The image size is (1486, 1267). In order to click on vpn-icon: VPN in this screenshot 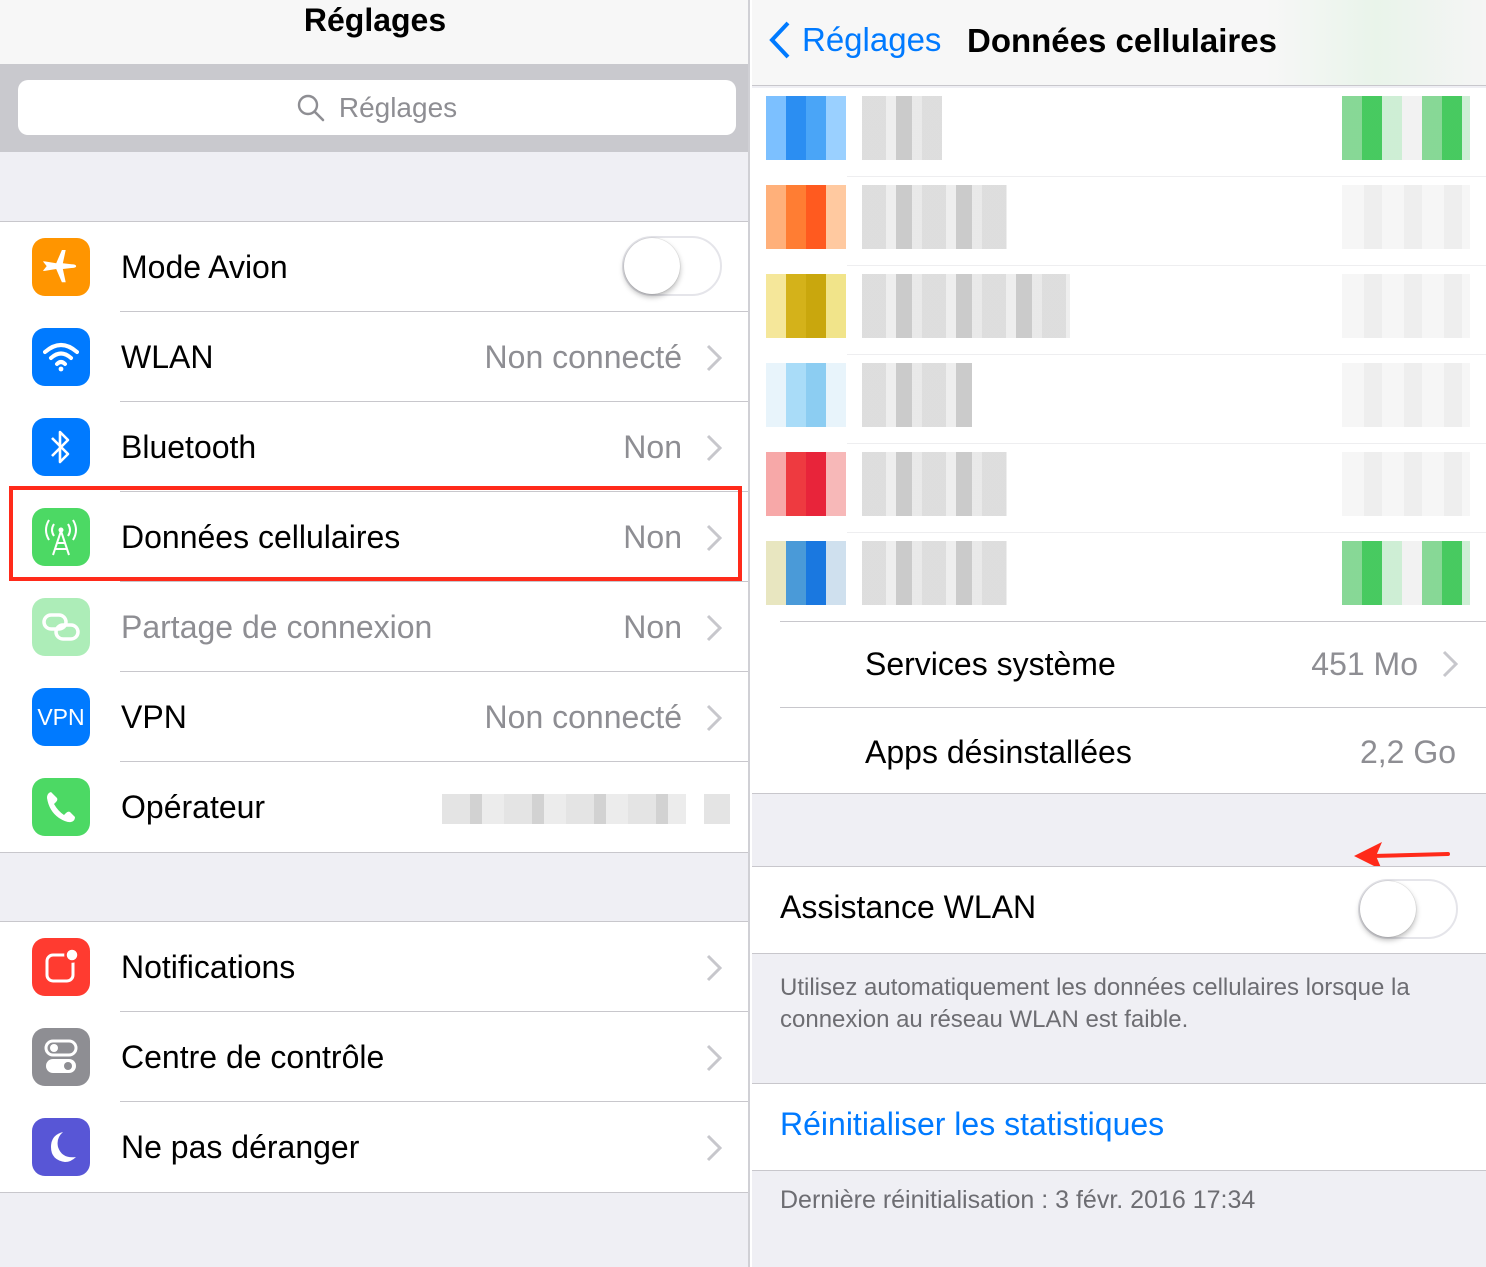, I will do `click(61, 717)`.